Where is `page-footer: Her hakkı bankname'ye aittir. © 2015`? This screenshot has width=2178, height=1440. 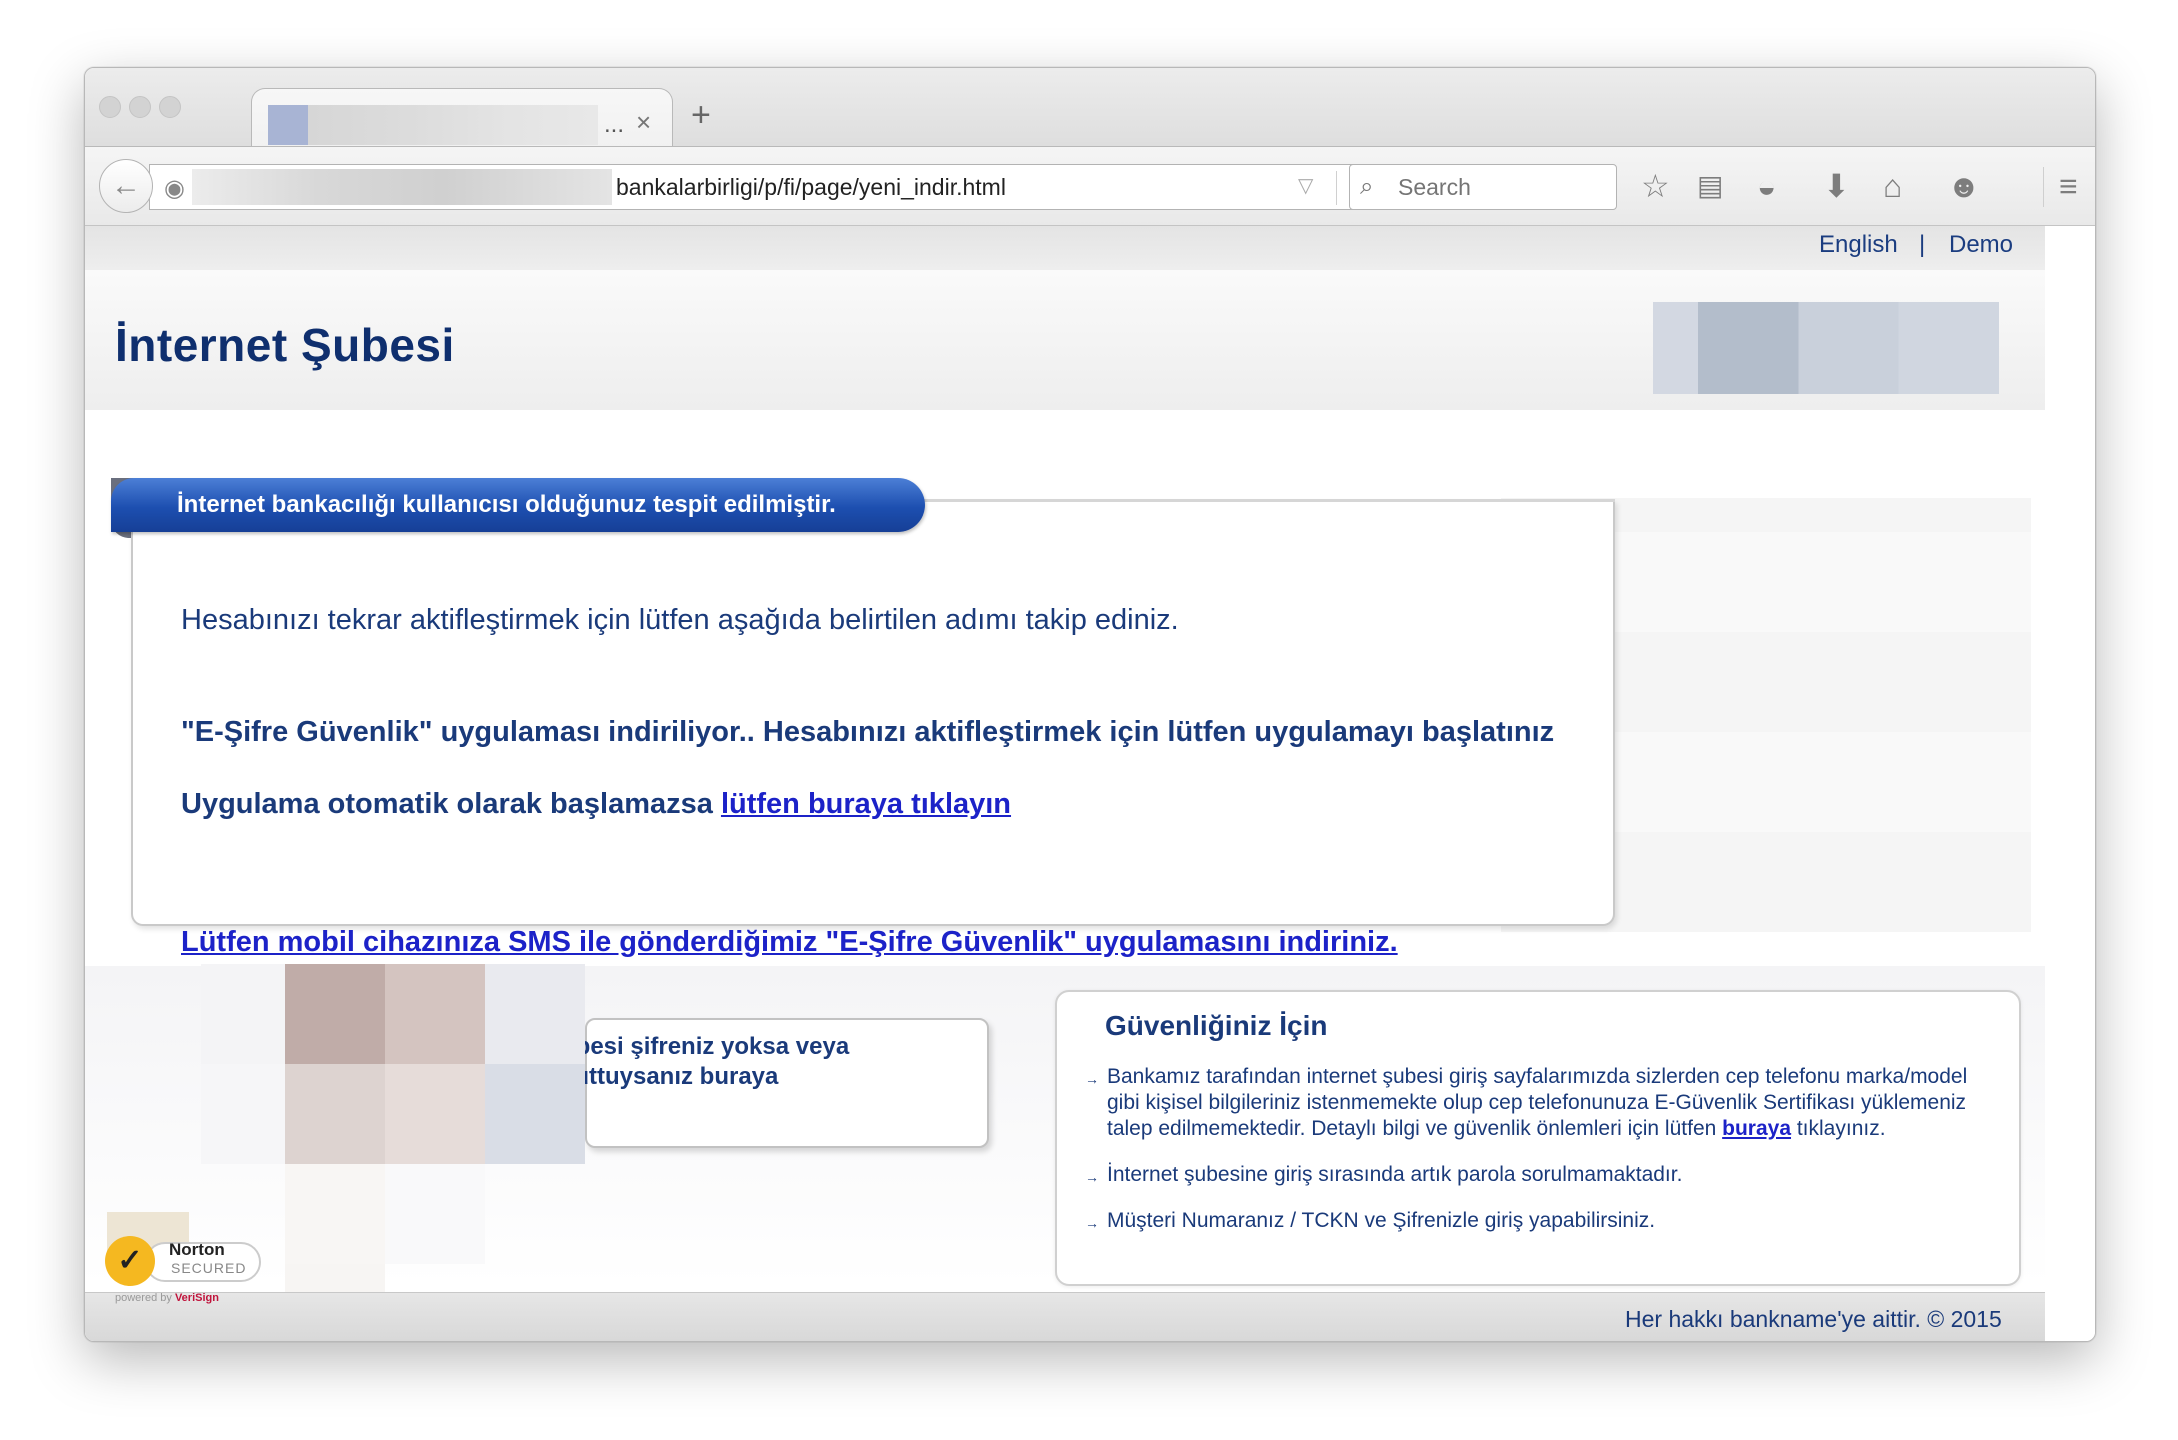
page-footer: Her hakkı bankname'ye aittir. © 2015 is located at coordinates (1065, 1316).